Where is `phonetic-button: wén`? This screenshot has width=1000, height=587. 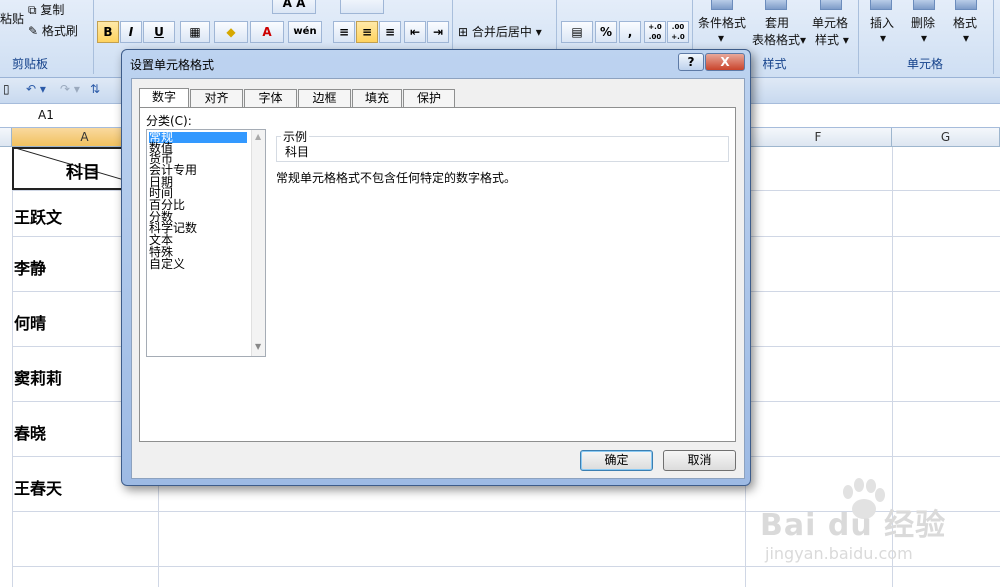
phonetic-button: wén is located at coordinates (305, 32).